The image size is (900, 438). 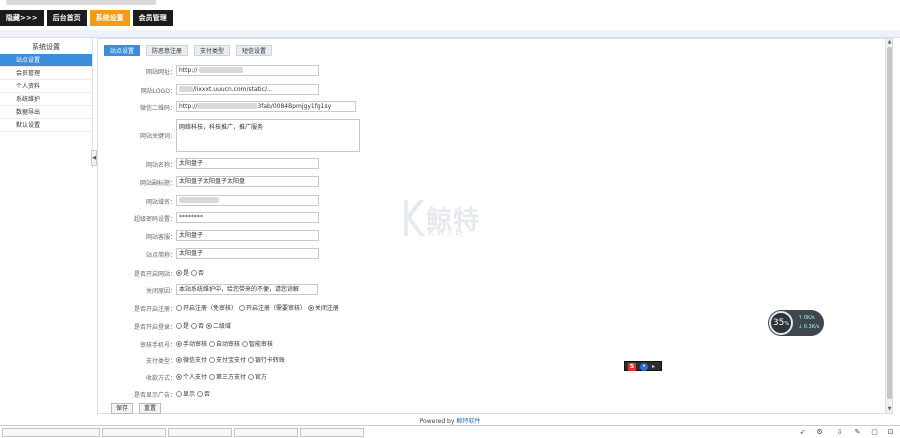 What do you see at coordinates (186, 326) in the screenshot?
I see `login-mode-yes-label: 是` at bounding box center [186, 326].